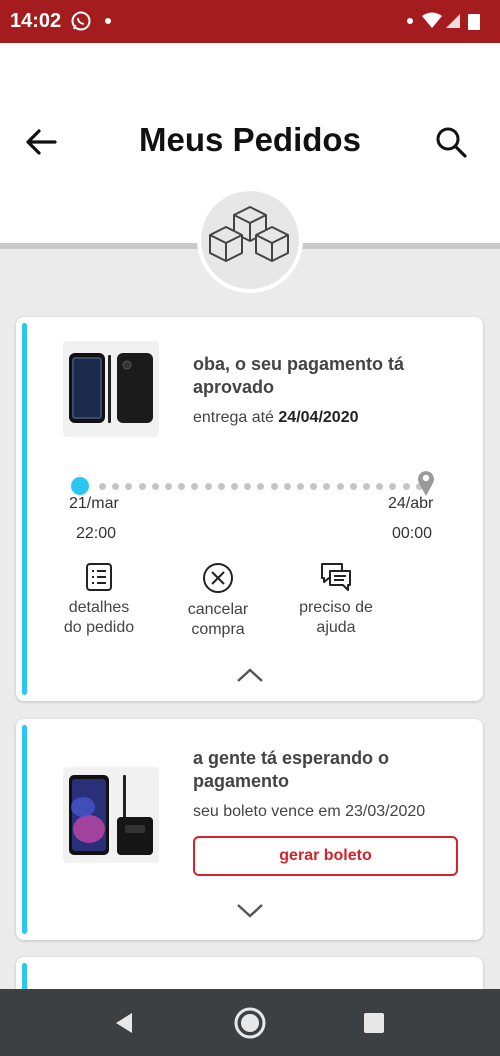  I want to click on boxes-badge, so click(250, 240).